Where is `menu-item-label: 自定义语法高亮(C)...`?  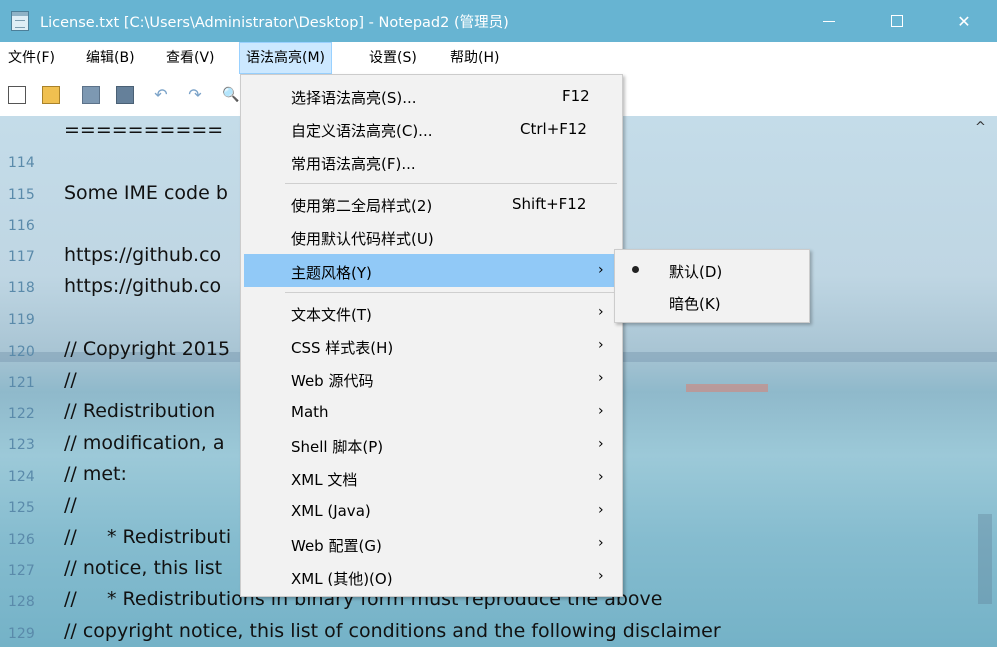 menu-item-label: 自定义语法高亮(C)... is located at coordinates (362, 131).